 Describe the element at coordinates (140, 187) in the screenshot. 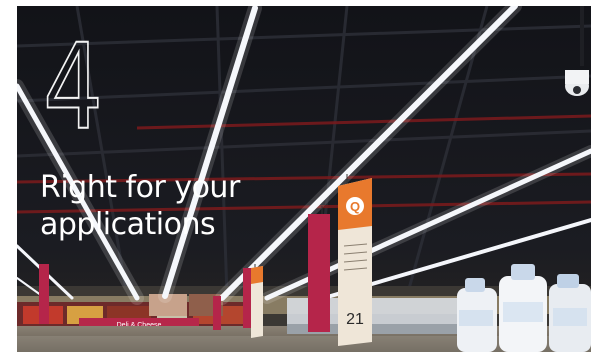

I see `section-title-line-1: Right for your` at that location.